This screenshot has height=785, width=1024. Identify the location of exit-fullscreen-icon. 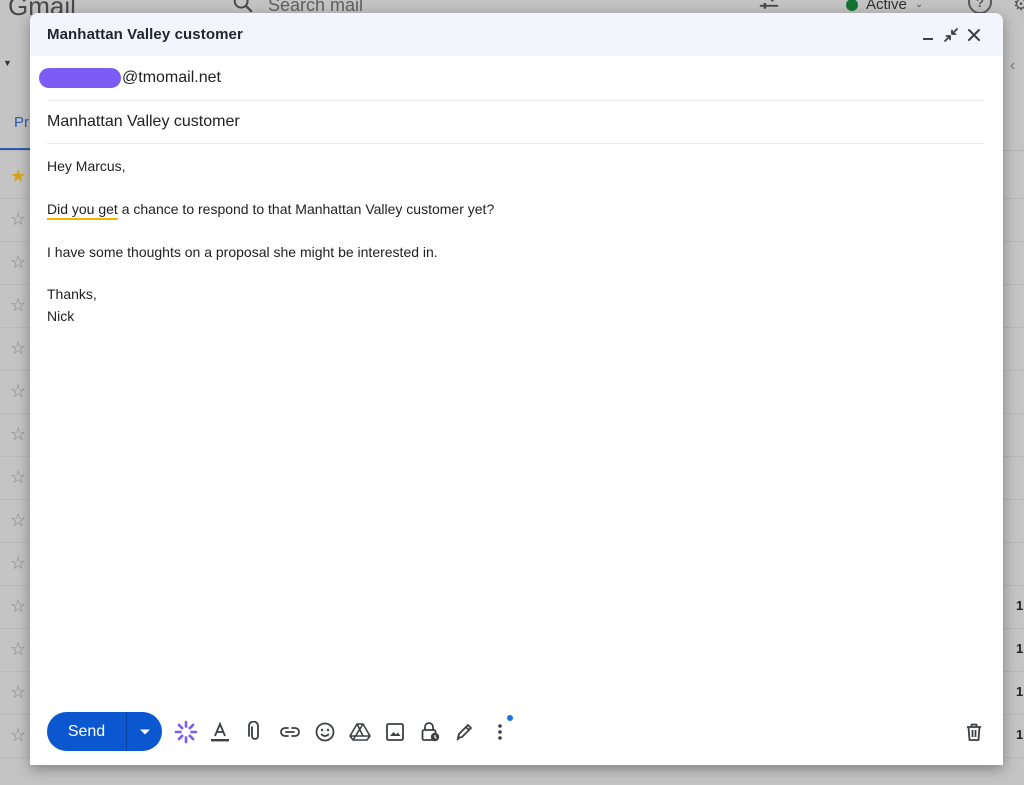
(951, 34).